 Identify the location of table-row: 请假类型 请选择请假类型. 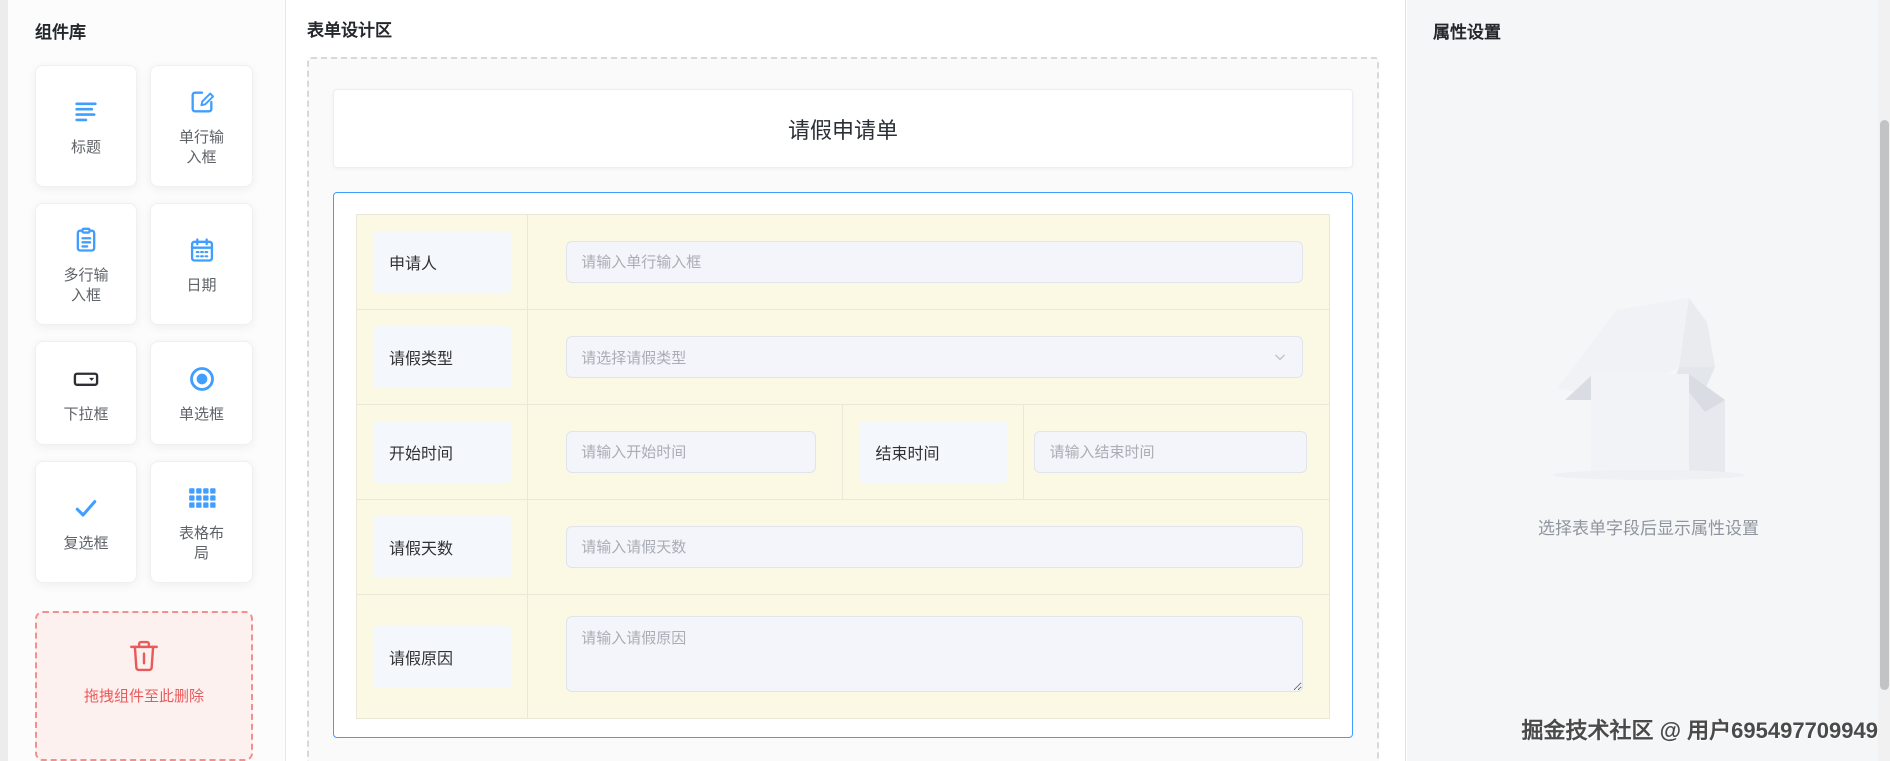
(842, 357).